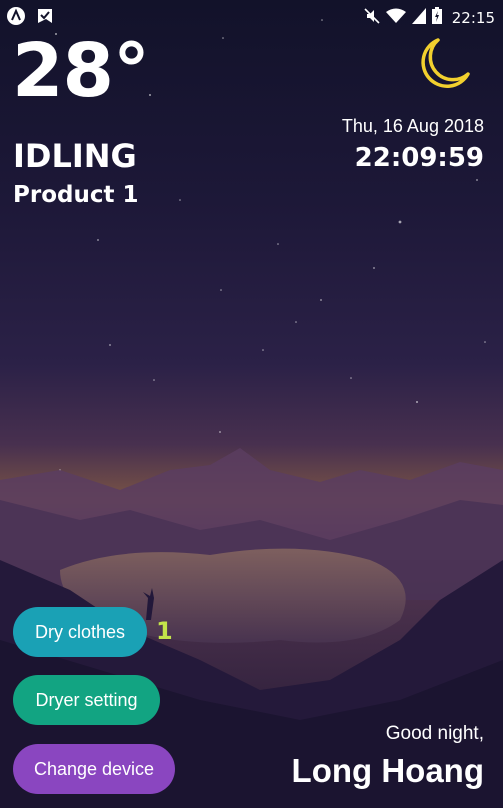 Image resolution: width=503 pixels, height=808 pixels. Describe the element at coordinates (164, 631) in the screenshot. I see `dry-count-badge: 1` at that location.